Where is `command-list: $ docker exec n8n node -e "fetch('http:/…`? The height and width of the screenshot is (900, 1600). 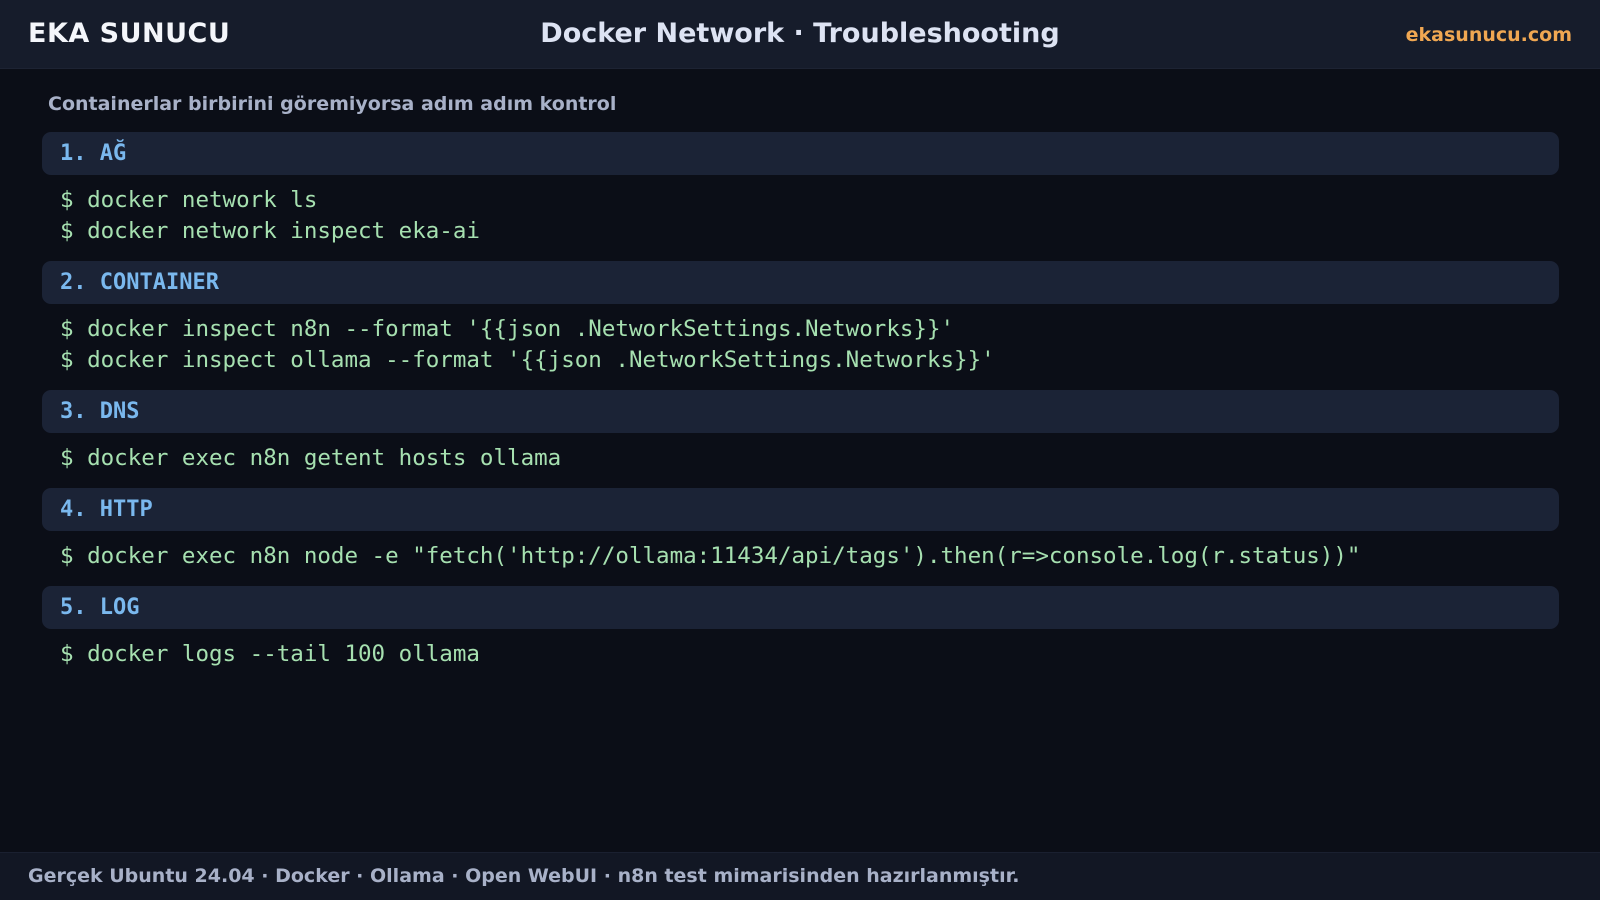
command-list: $ docker exec n8n node -e "fetch('http:/… is located at coordinates (800, 551).